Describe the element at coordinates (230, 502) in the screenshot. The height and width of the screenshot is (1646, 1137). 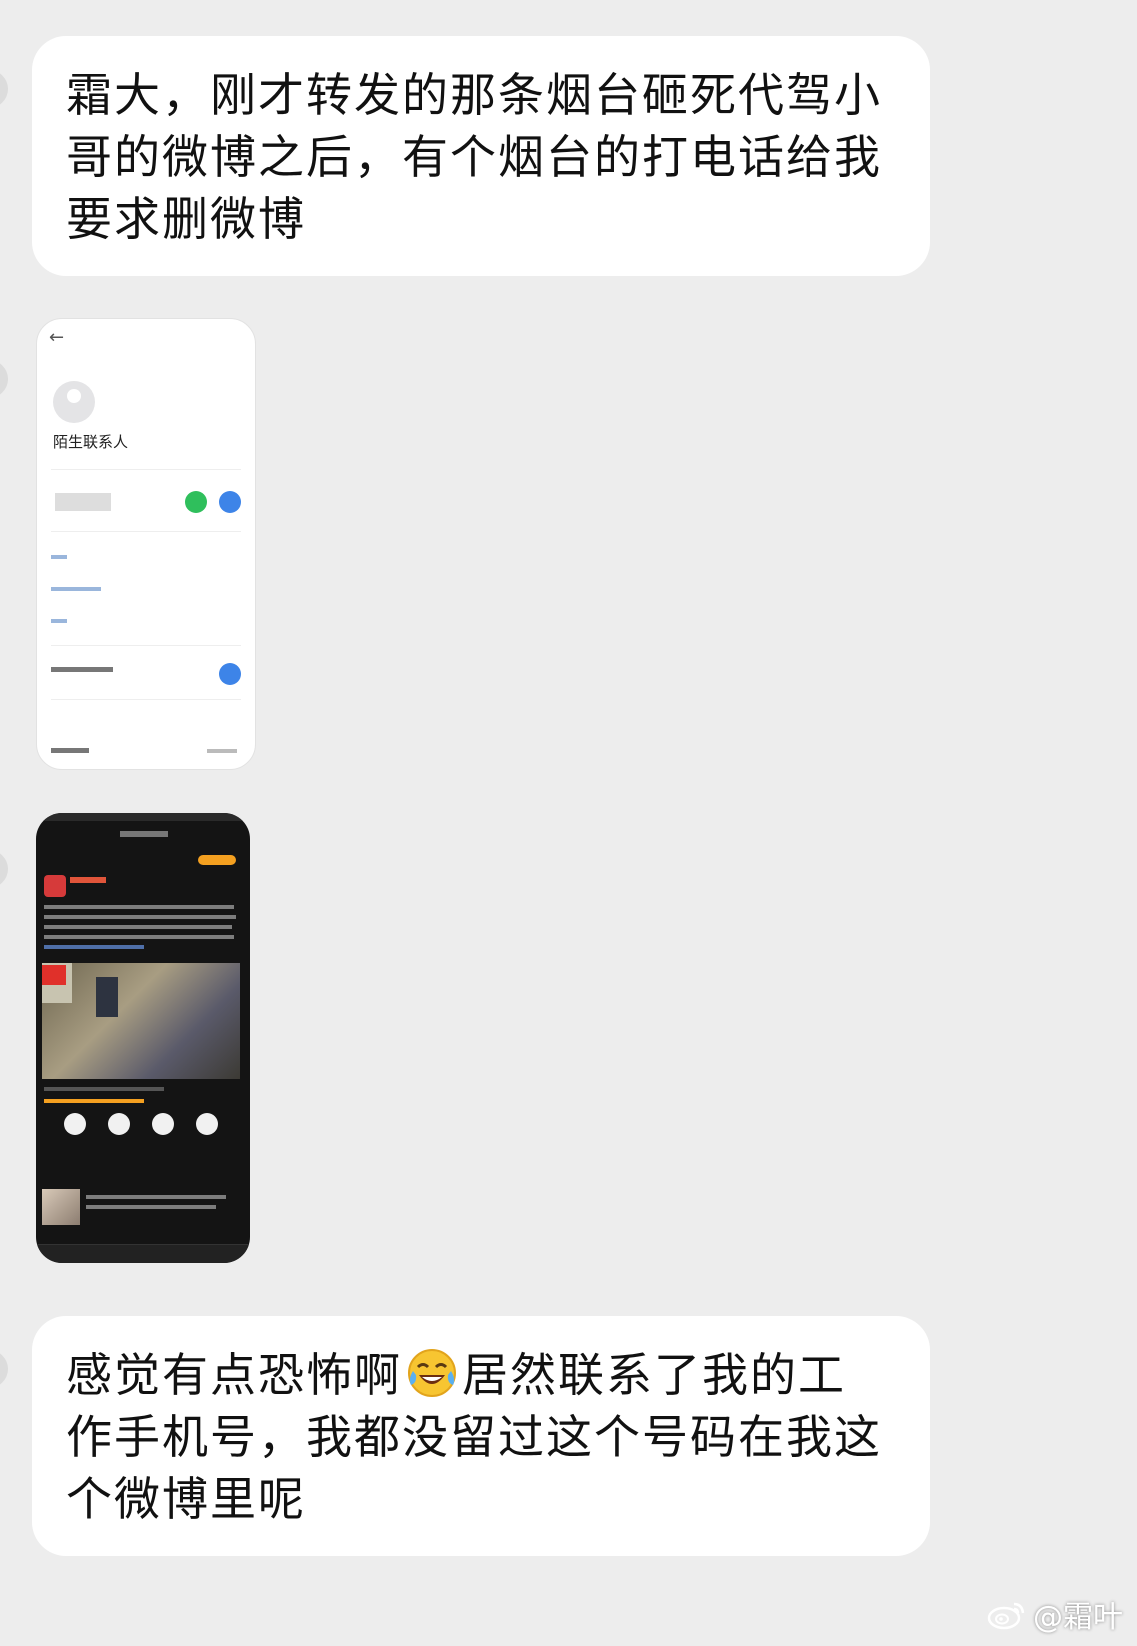
I see `message-icon` at that location.